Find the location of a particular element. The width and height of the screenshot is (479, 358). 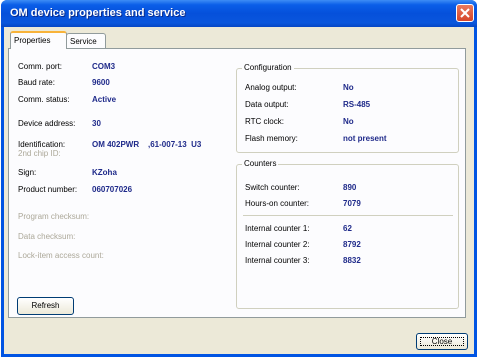

sign-value: KZoha is located at coordinates (104, 172).